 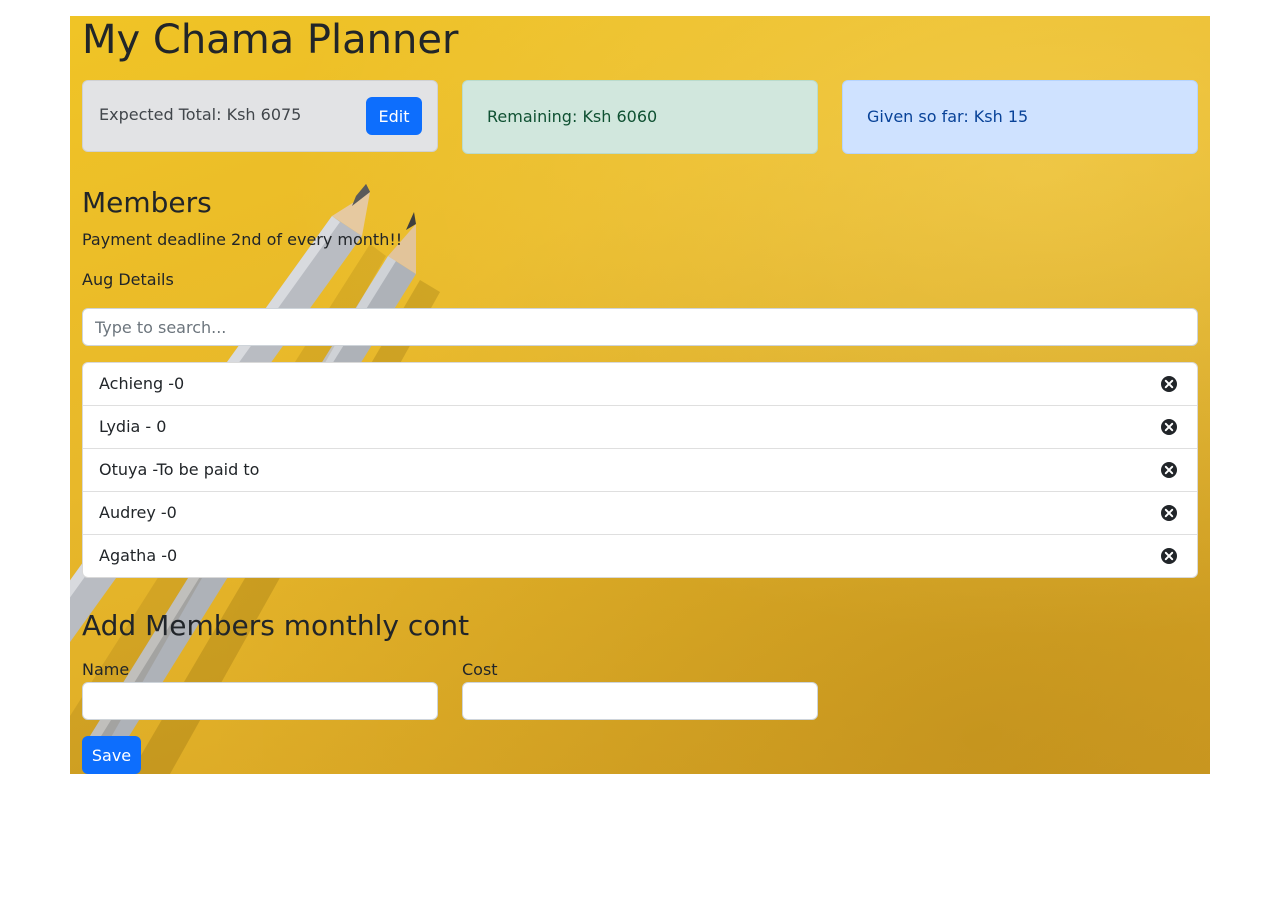 I want to click on list-item: Agatha -0, so click(x=640, y=555).